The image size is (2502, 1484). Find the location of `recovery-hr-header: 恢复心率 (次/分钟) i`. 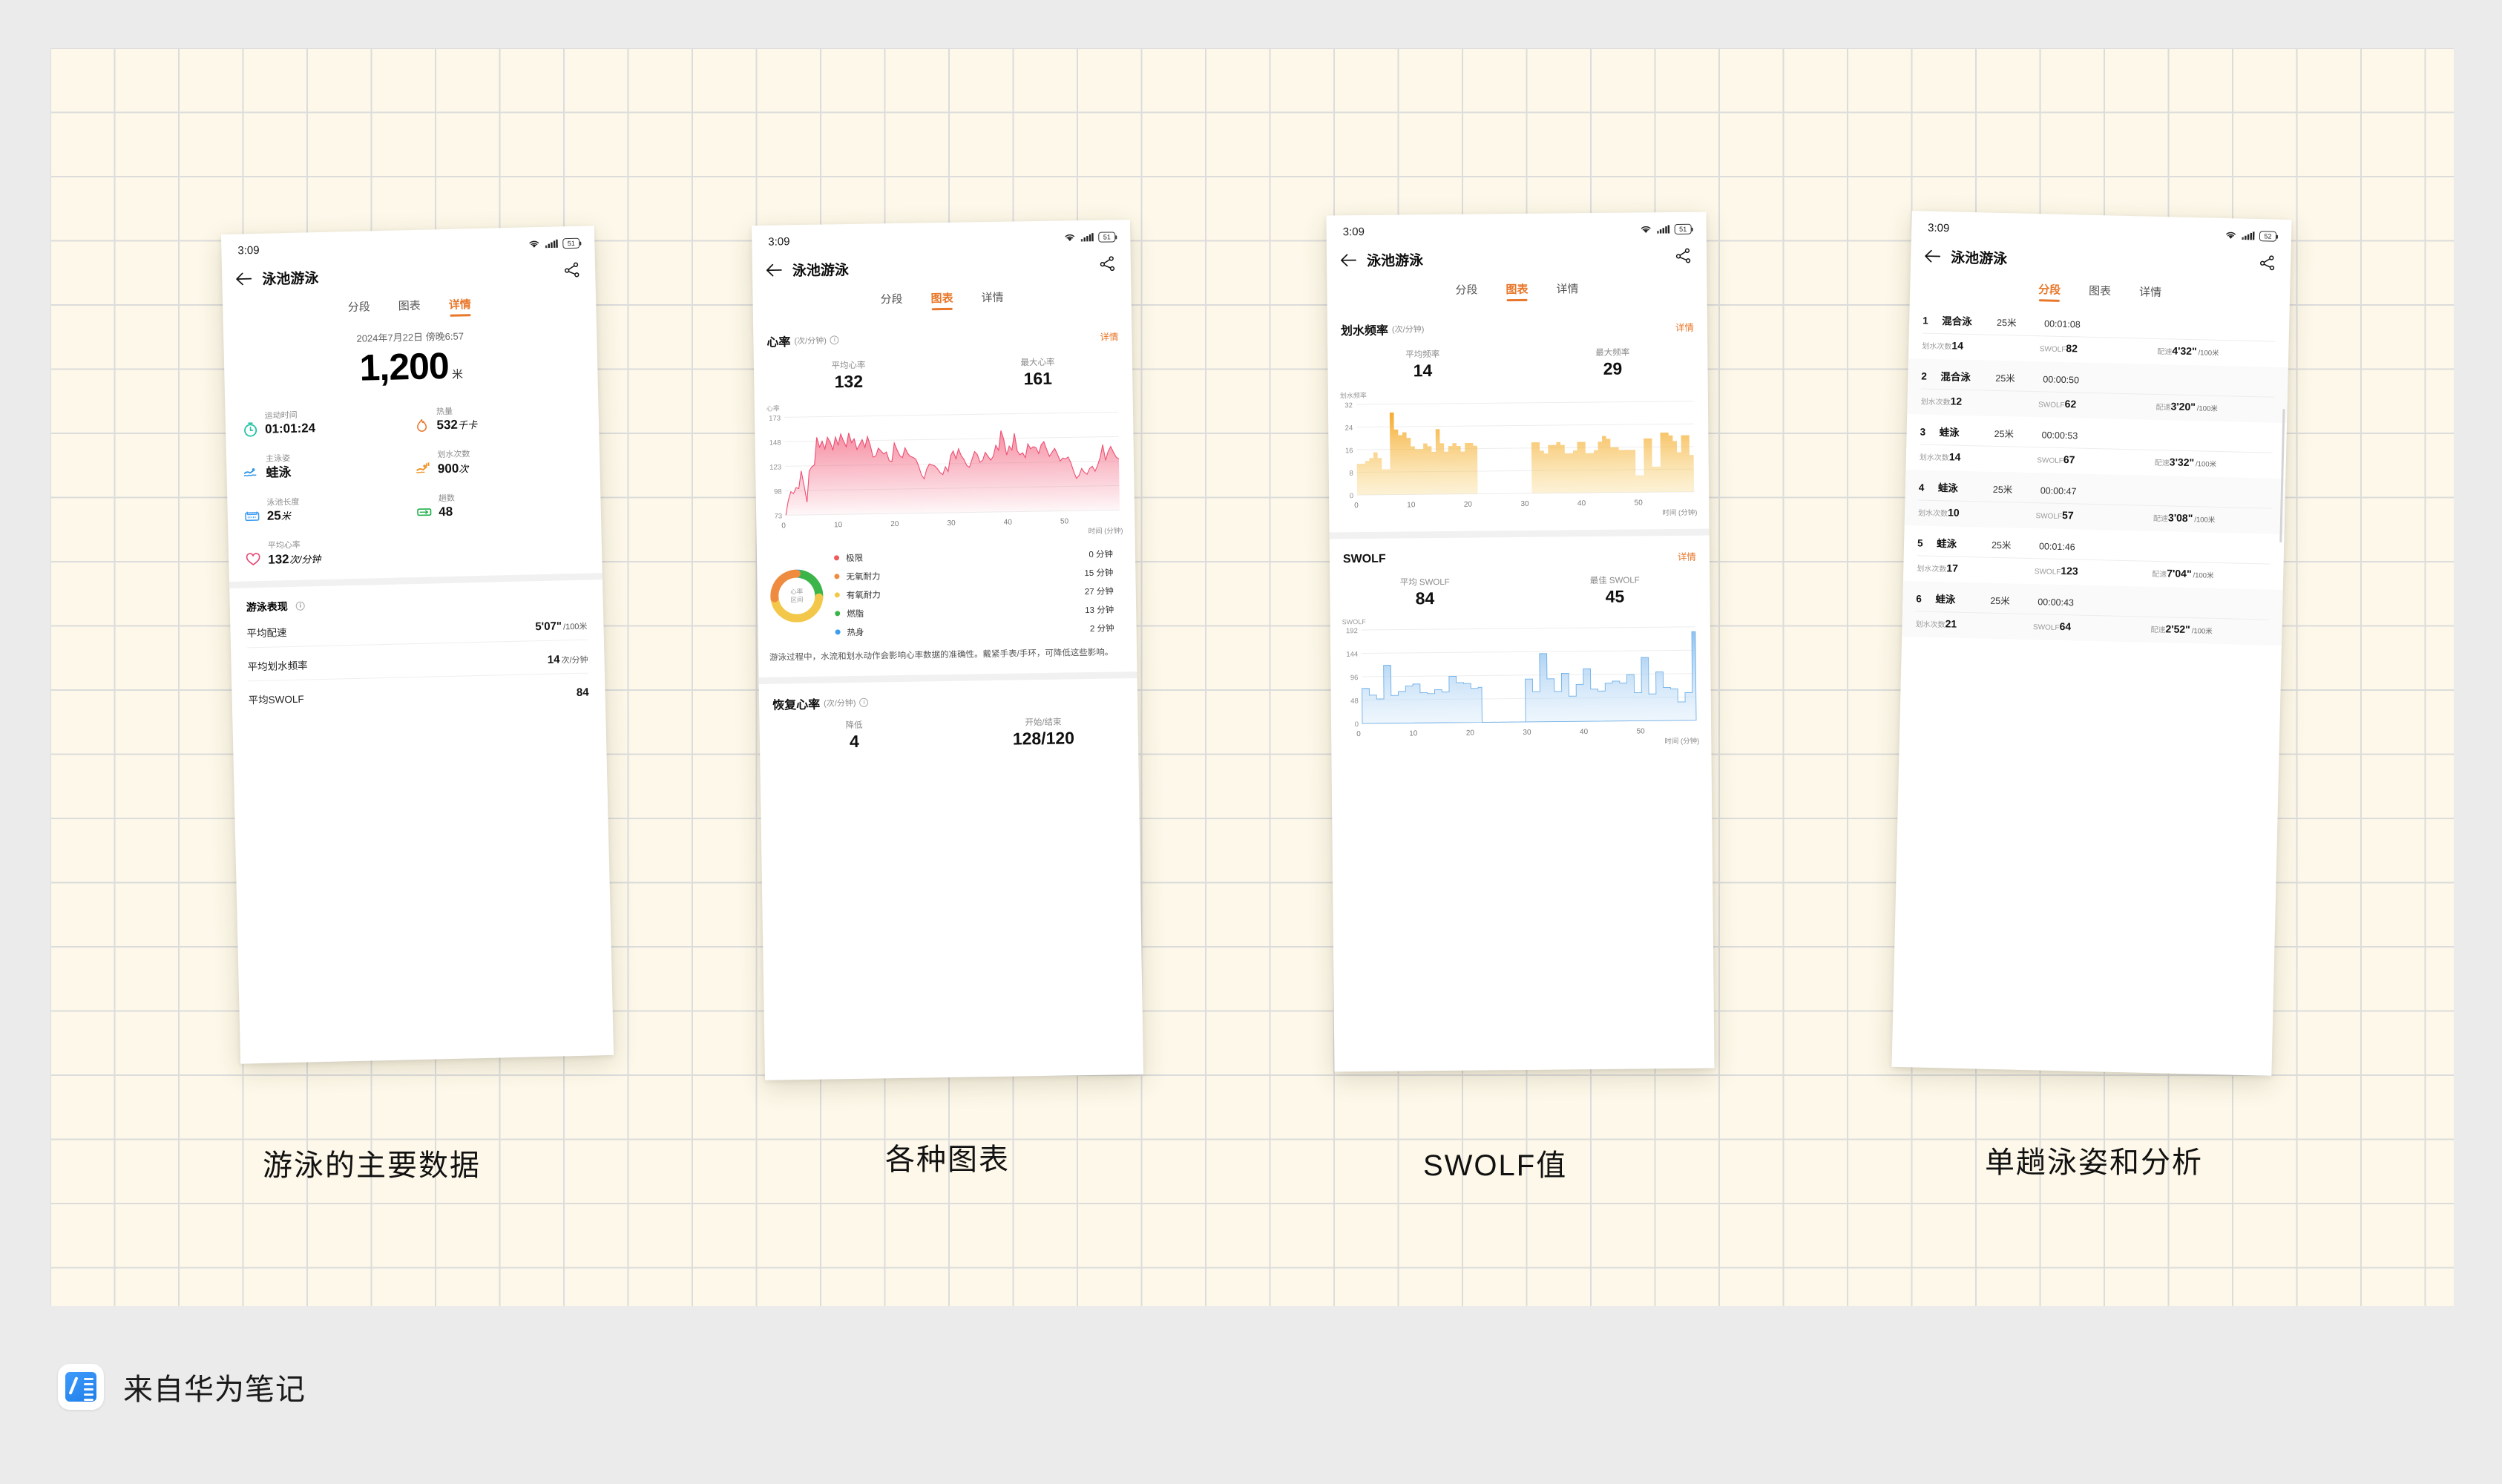

recovery-hr-header: 恢复心率 (次/分钟) i is located at coordinates (948, 701).